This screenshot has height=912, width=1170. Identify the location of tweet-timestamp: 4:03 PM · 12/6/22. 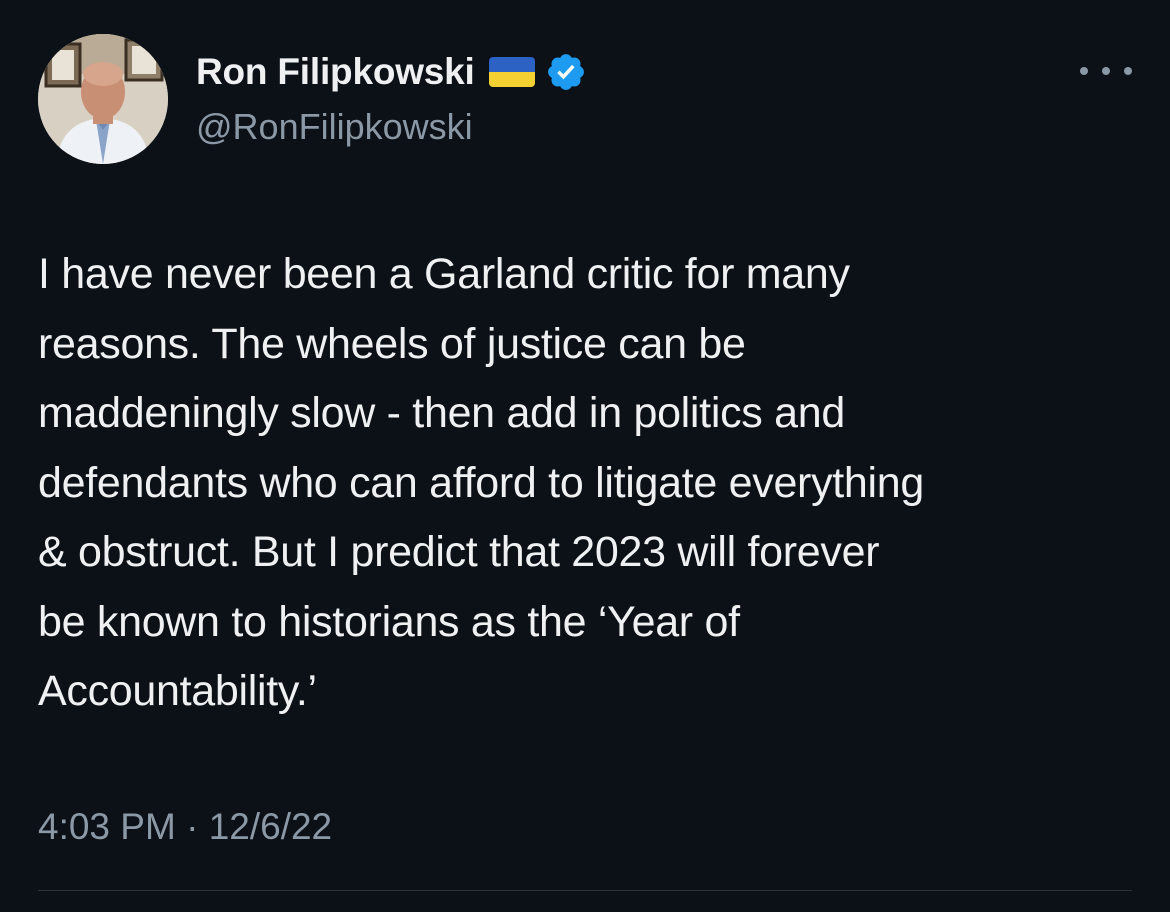
(185, 827).